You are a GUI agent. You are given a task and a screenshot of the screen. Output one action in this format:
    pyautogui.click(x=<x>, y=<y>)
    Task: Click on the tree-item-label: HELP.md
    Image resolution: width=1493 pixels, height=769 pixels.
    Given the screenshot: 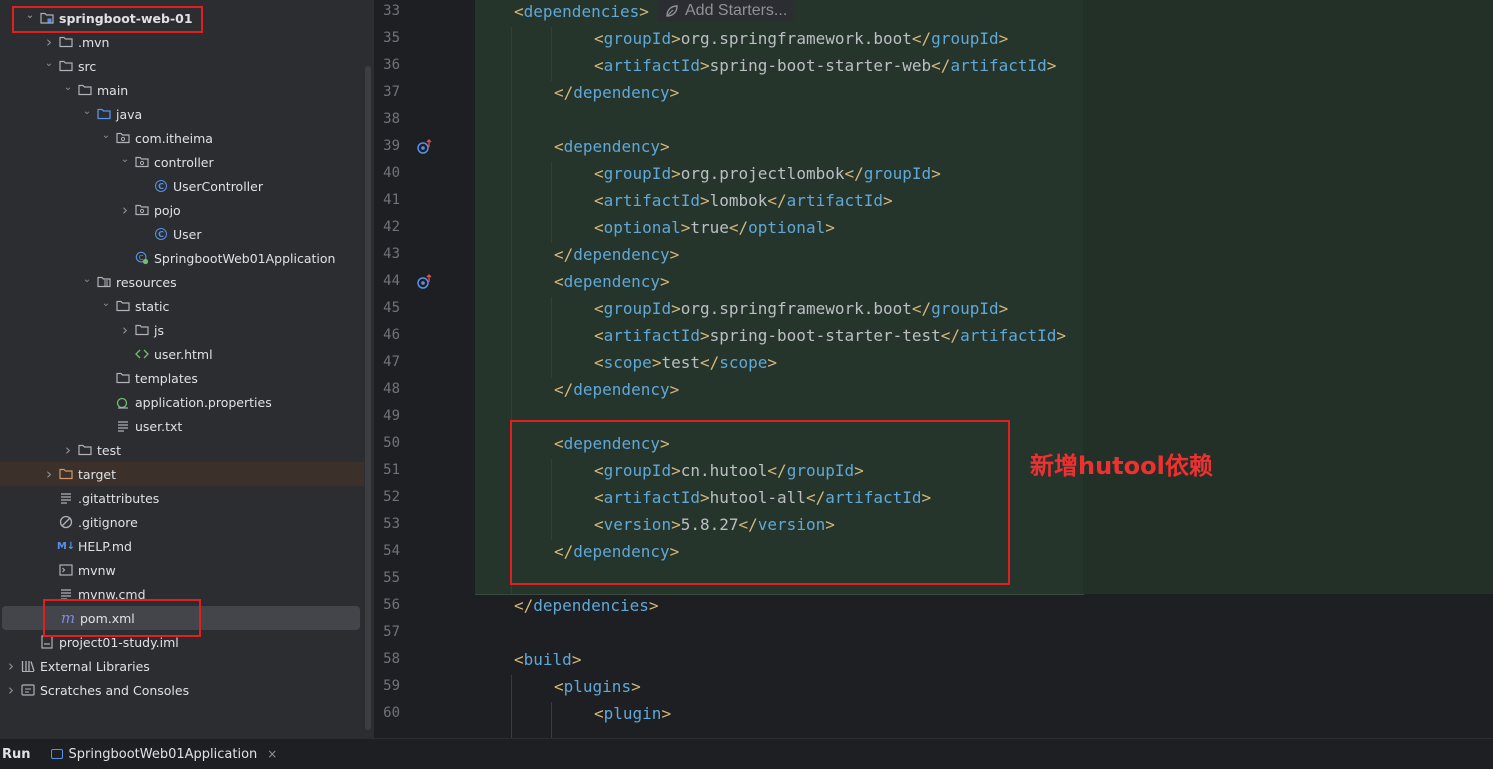 What is the action you would take?
    pyautogui.click(x=105, y=546)
    